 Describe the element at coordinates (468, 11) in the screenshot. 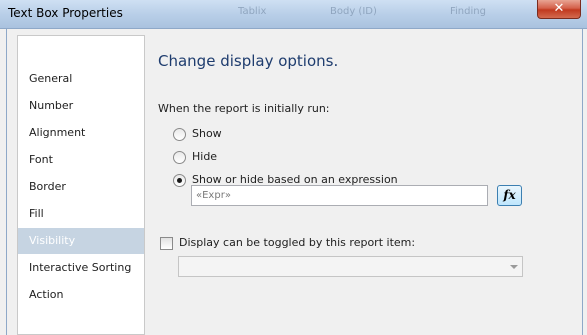

I see `background-tab-3: Finding` at that location.